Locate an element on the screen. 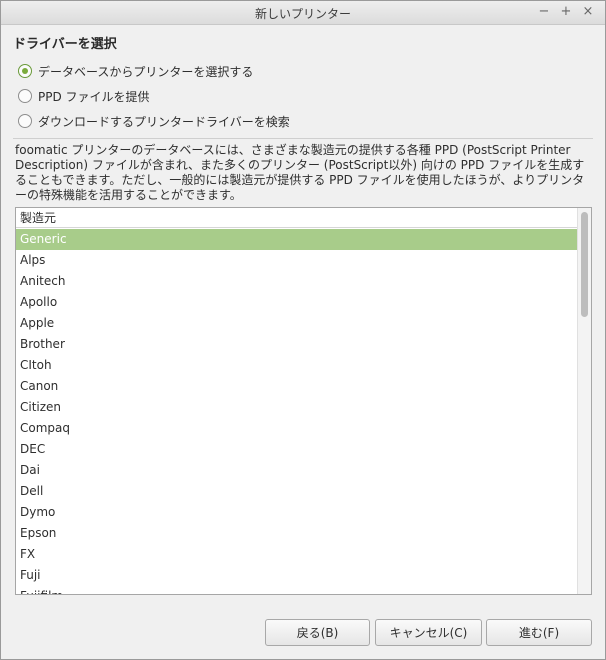 The image size is (606, 660). list-item: Dymo is located at coordinates (296, 512).